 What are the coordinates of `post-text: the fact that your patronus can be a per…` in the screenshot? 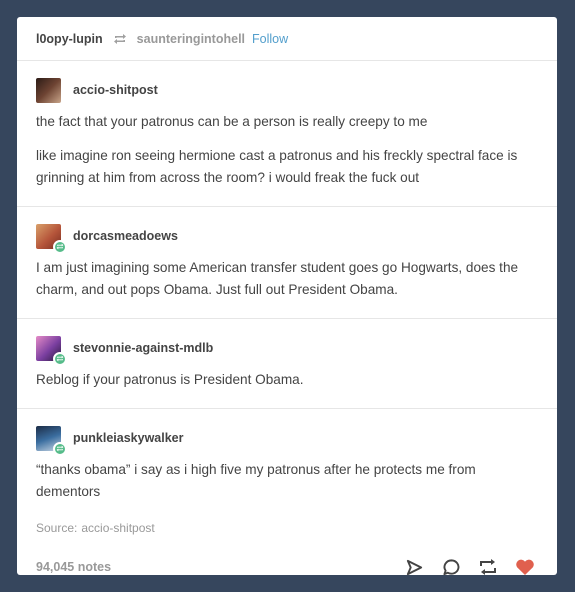 It's located at (232, 121).